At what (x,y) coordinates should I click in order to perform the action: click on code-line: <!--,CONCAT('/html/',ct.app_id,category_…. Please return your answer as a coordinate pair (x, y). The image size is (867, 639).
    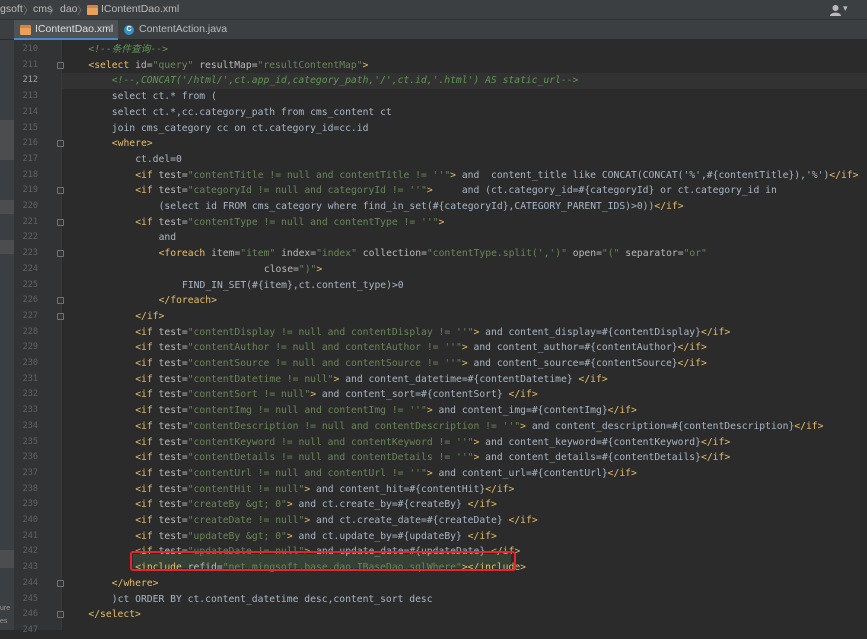
    Looking at the image, I should click on (345, 81).